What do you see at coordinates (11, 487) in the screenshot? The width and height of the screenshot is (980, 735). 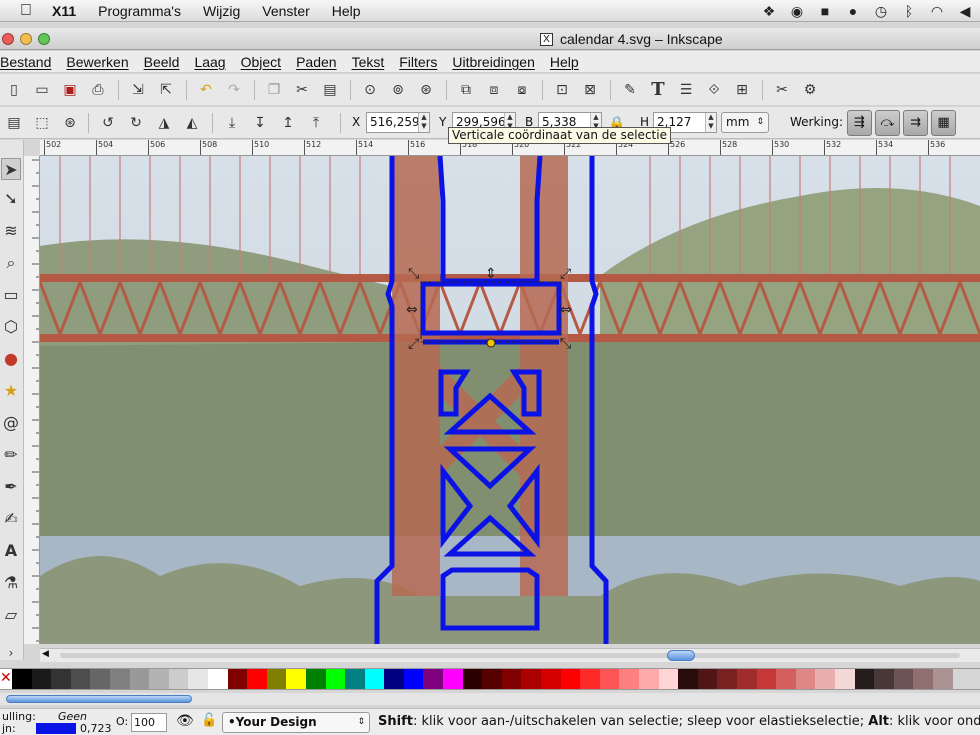 I see `pen-tool-icon: ✒` at bounding box center [11, 487].